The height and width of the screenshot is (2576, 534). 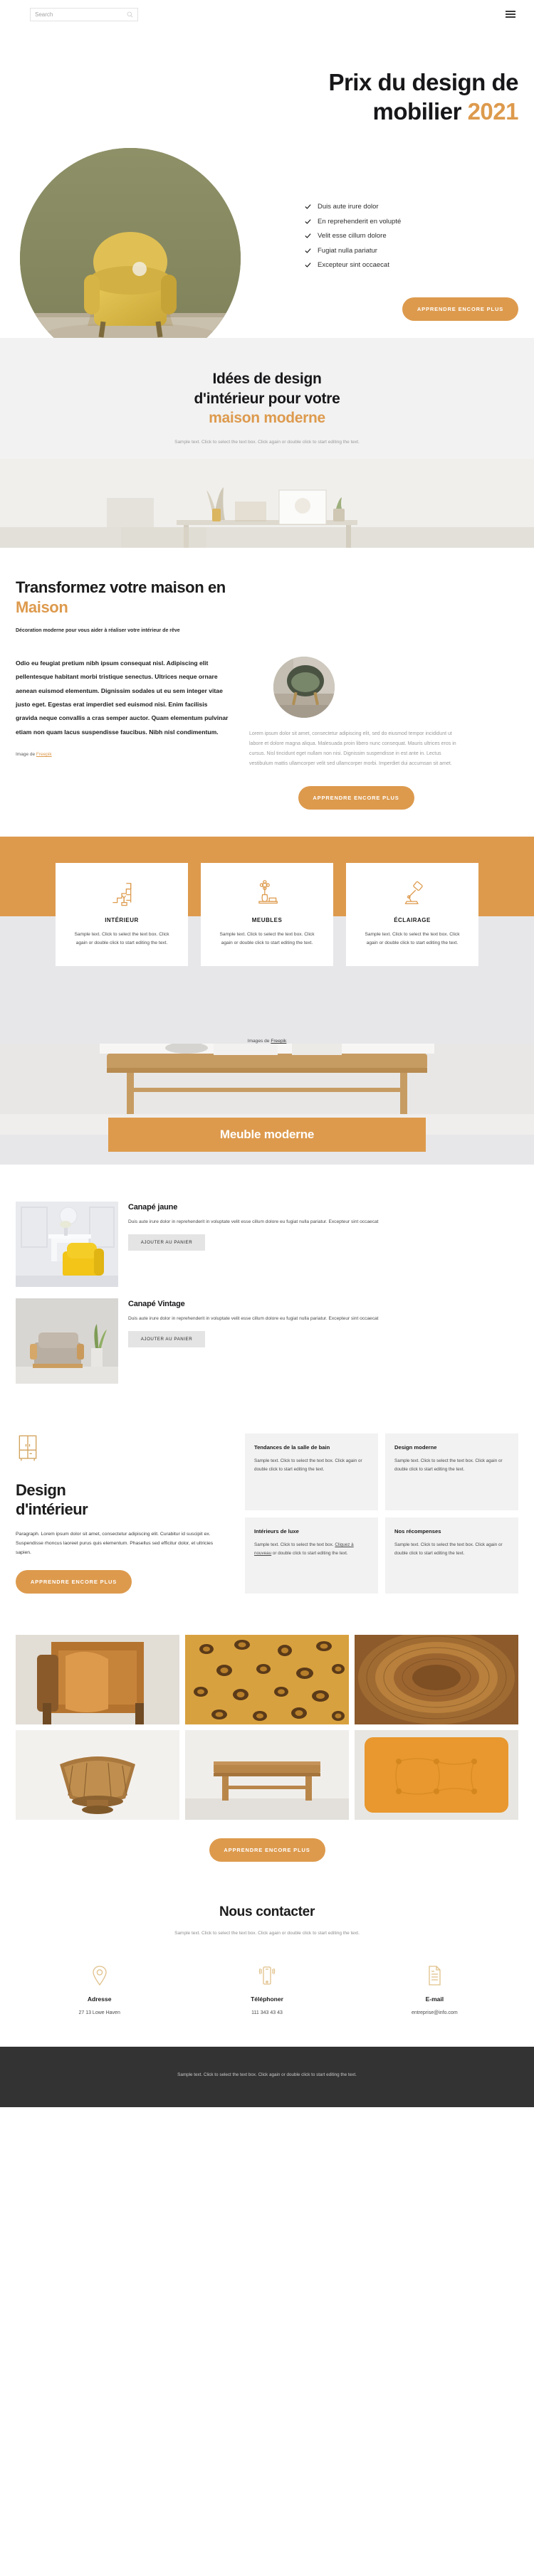 What do you see at coordinates (460, 309) in the screenshot?
I see `learn-more-button: APPRENDRE ENCORE PLUS` at bounding box center [460, 309].